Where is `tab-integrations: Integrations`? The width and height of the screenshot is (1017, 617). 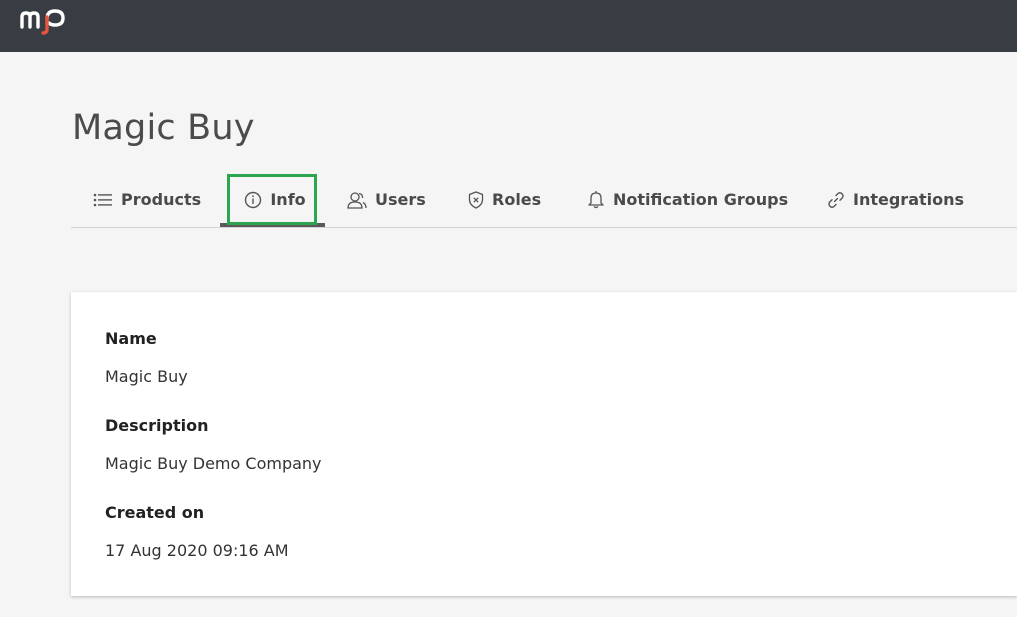 tab-integrations: Integrations is located at coordinates (895, 199).